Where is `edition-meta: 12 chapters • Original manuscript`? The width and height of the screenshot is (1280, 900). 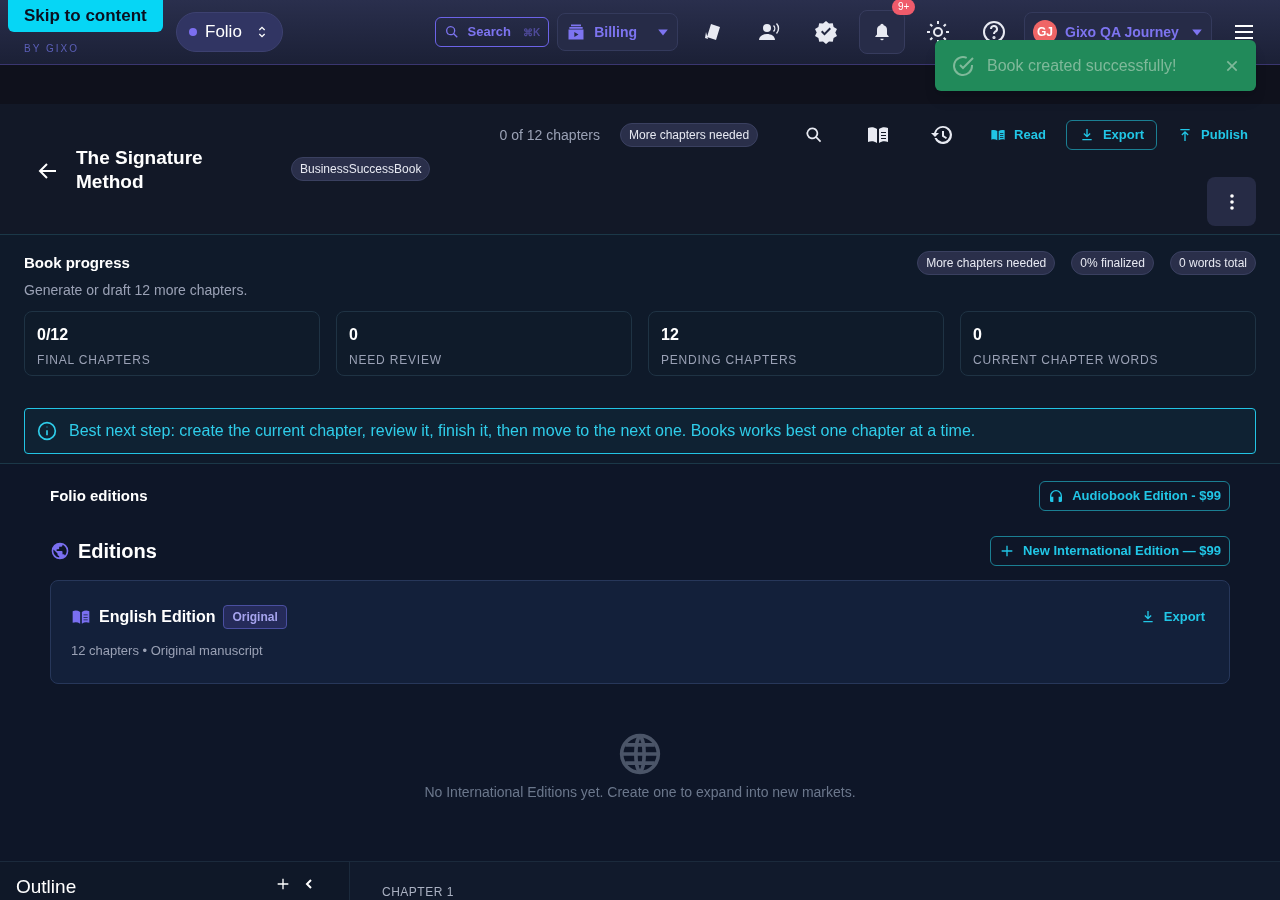 edition-meta: 12 chapters • Original manuscript is located at coordinates (167, 651).